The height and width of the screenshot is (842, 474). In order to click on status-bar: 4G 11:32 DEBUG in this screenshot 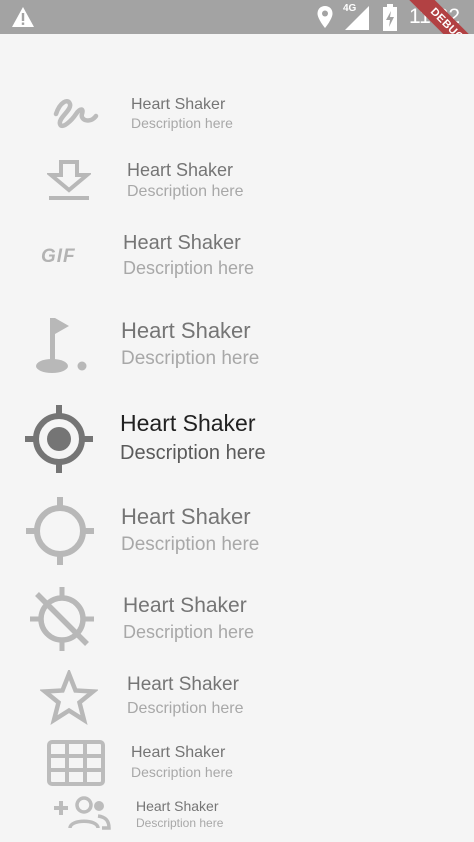, I will do `click(237, 17)`.